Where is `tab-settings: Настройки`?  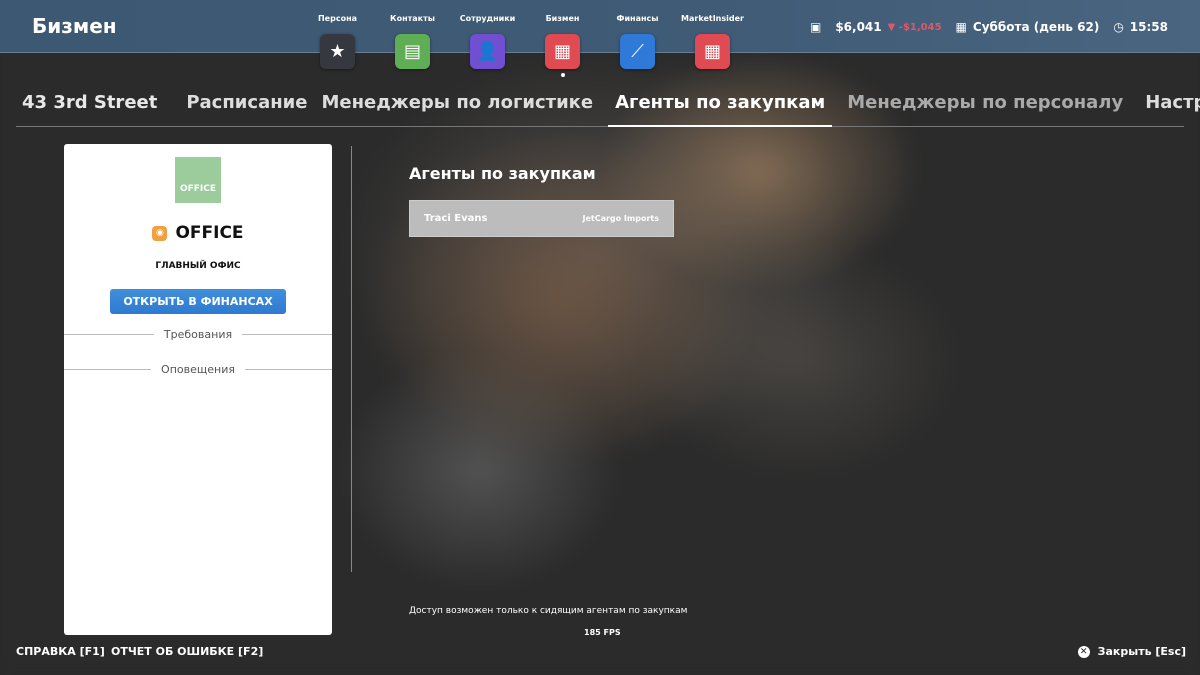
tab-settings: Настройки is located at coordinates (1169, 104).